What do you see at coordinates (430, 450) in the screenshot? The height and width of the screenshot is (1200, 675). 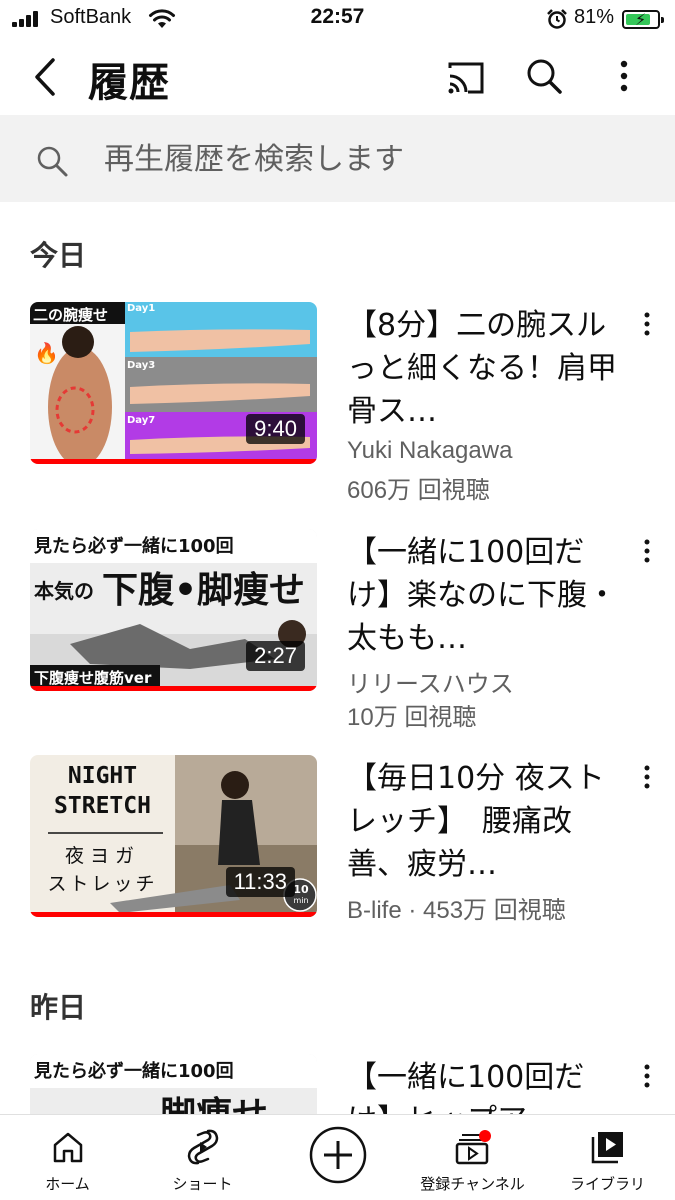 I see `channel-name: Yuki Nakagawa` at bounding box center [430, 450].